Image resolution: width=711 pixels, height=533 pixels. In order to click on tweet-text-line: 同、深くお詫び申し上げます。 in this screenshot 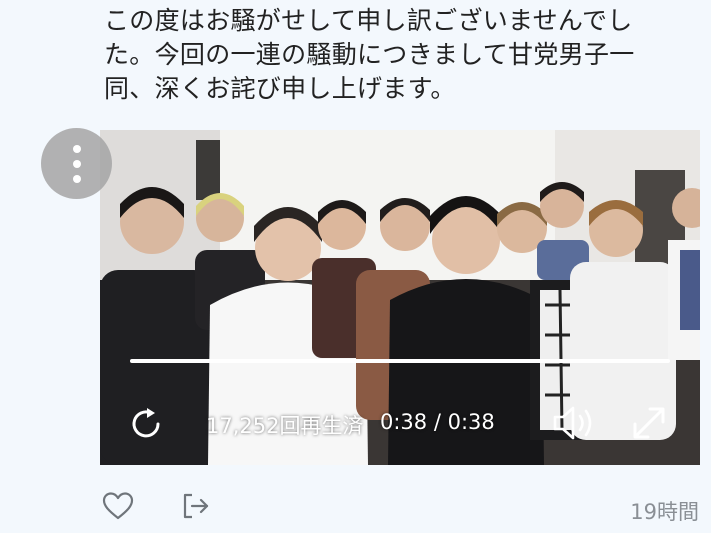, I will do `click(280, 88)`.